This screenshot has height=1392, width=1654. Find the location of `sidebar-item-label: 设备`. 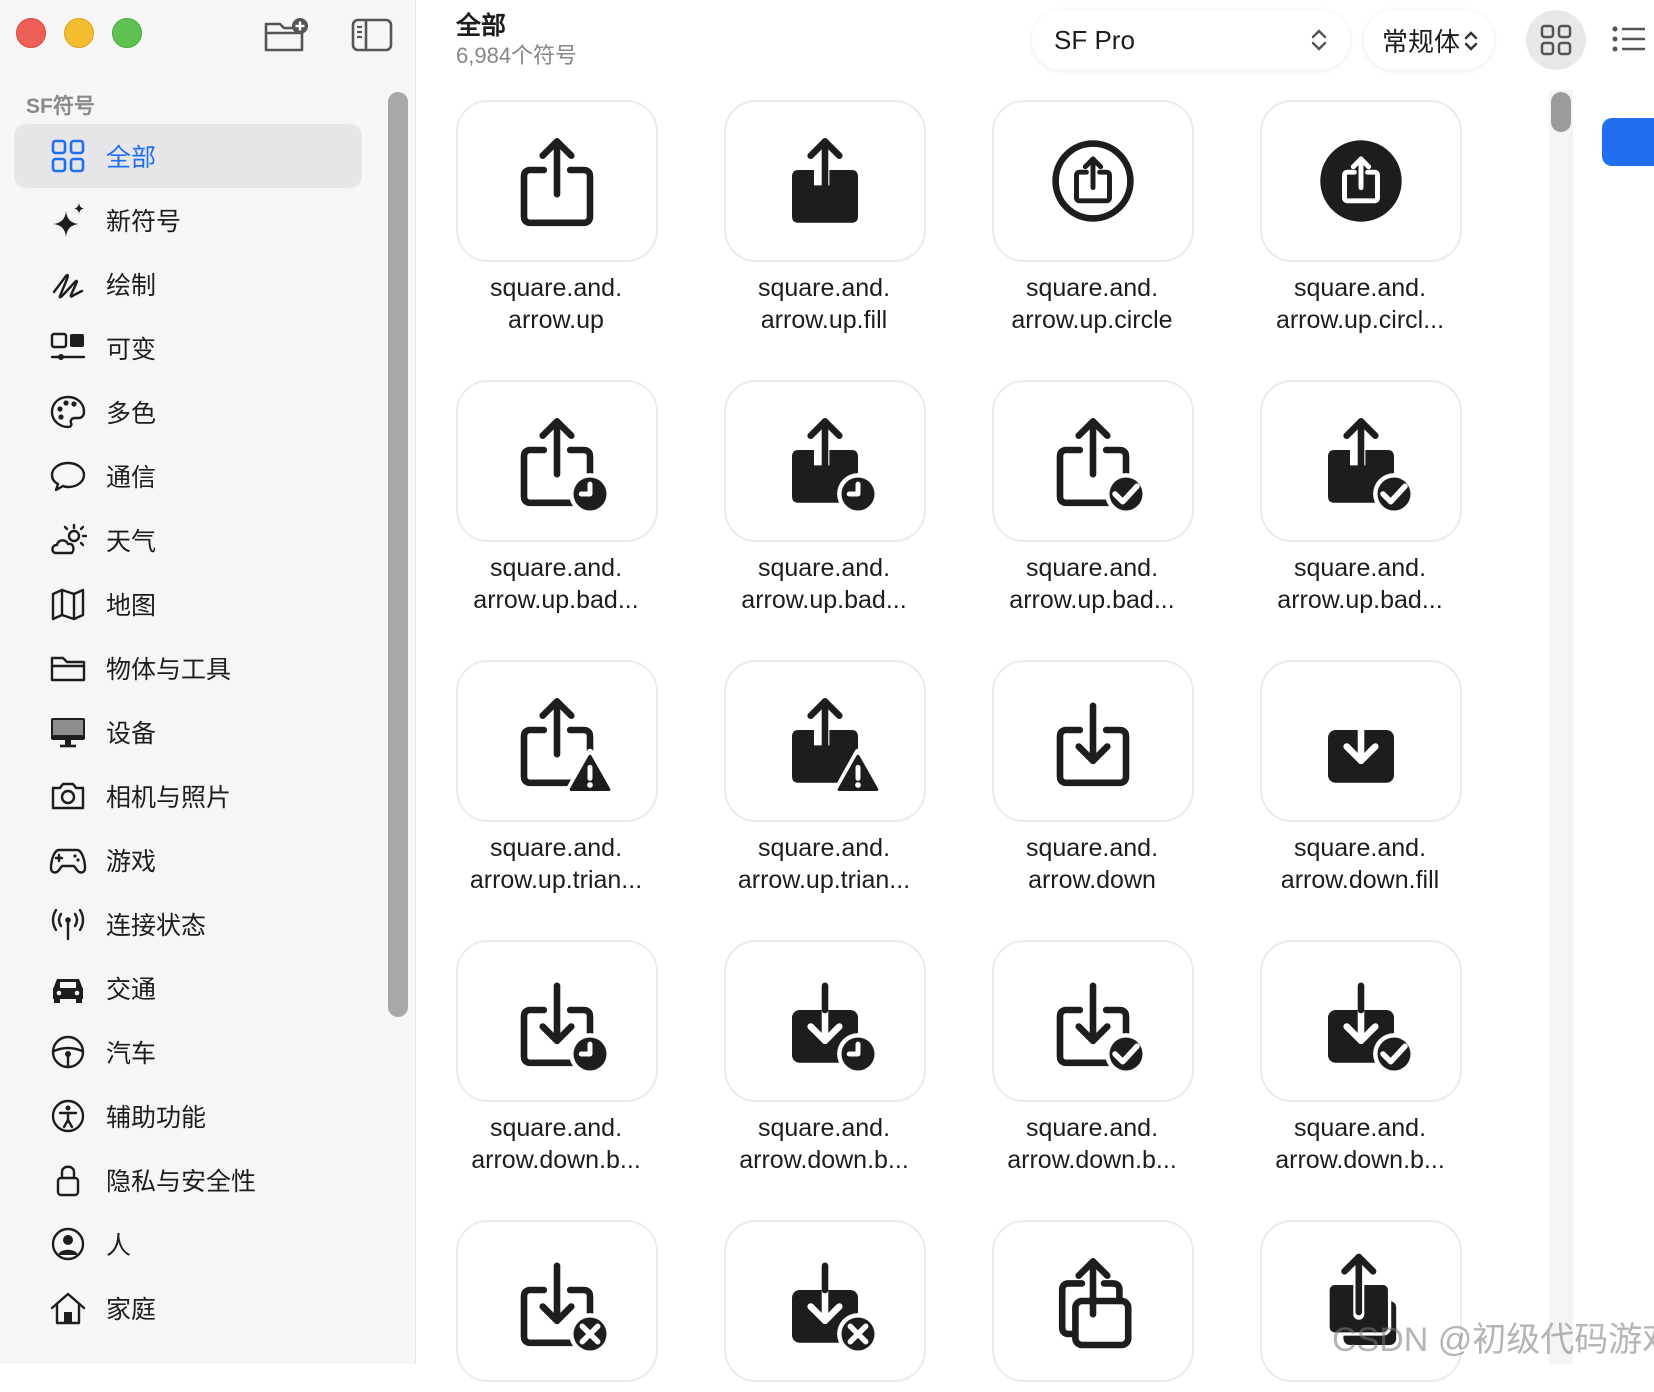

sidebar-item-label: 设备 is located at coordinates (131, 734).